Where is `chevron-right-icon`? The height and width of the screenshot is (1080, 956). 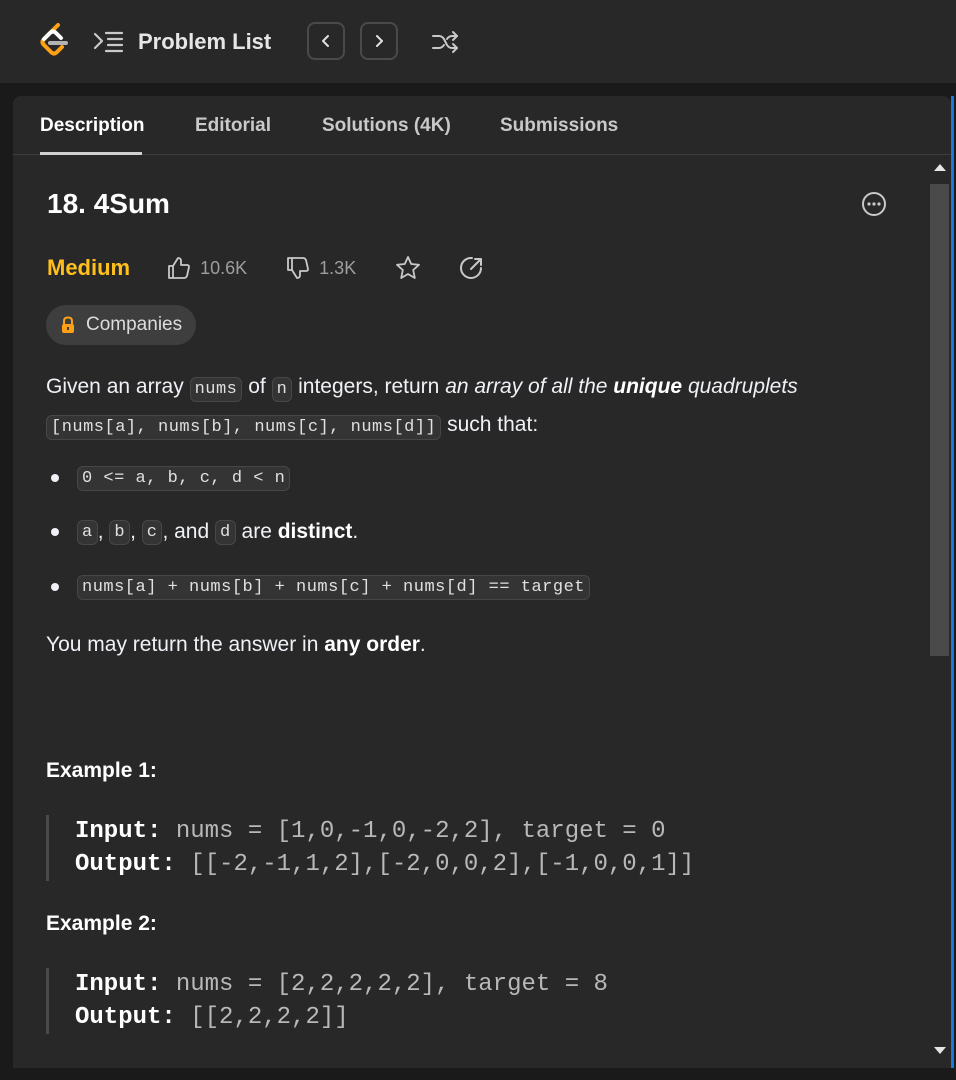 chevron-right-icon is located at coordinates (379, 41).